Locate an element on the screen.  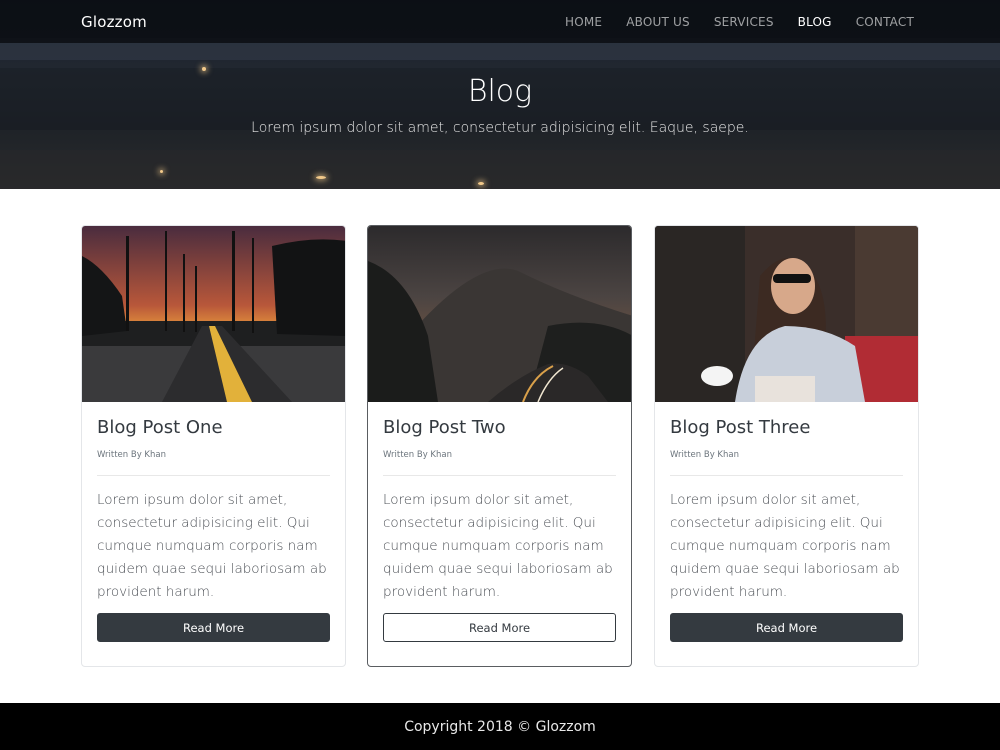
mountain-road-photo is located at coordinates (499, 314).